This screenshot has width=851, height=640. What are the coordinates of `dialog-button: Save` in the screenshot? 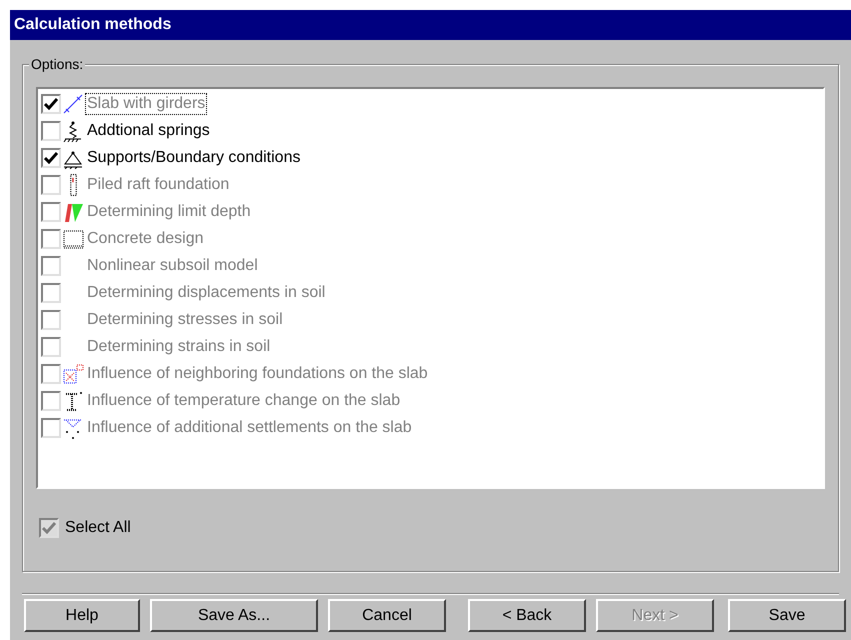 It's located at (787, 615).